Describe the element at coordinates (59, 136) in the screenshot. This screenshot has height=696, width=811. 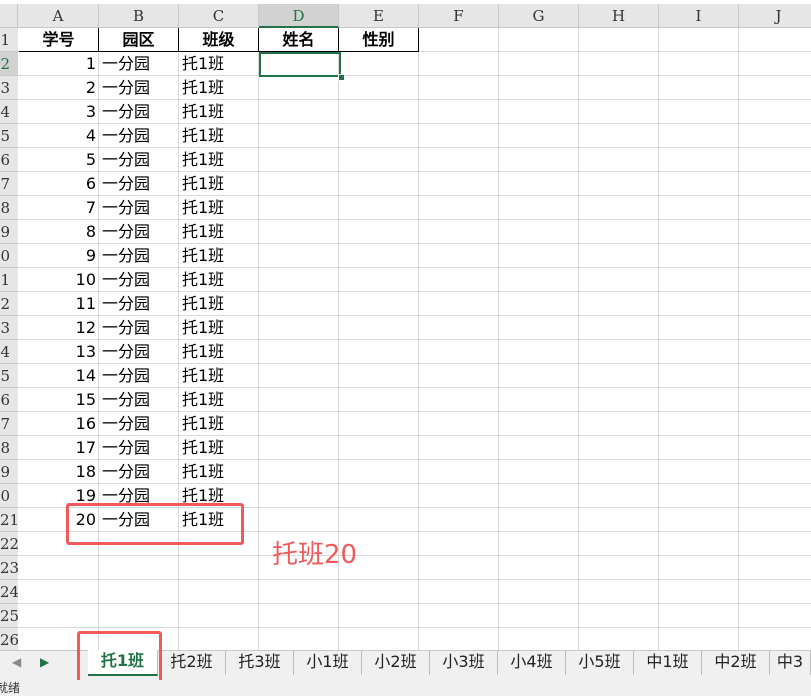
I see `cell-student-id: 4` at that location.